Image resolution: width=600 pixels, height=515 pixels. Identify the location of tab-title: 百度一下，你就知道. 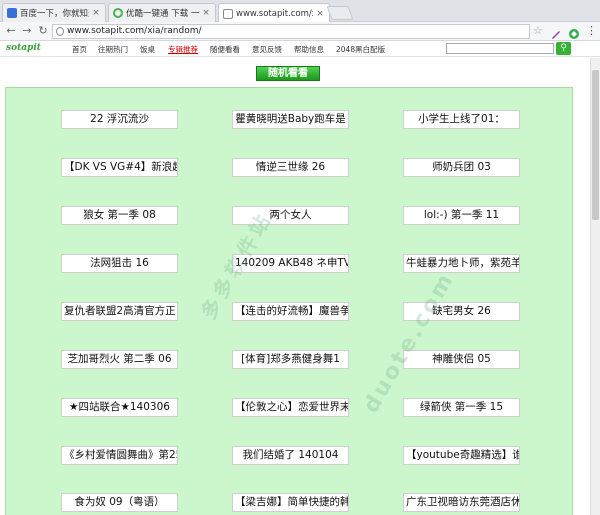
(54, 14).